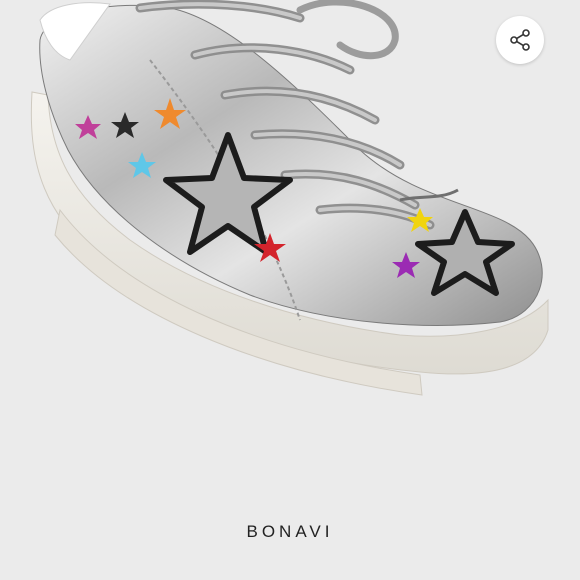 The image size is (580, 580). I want to click on share-icon, so click(520, 40).